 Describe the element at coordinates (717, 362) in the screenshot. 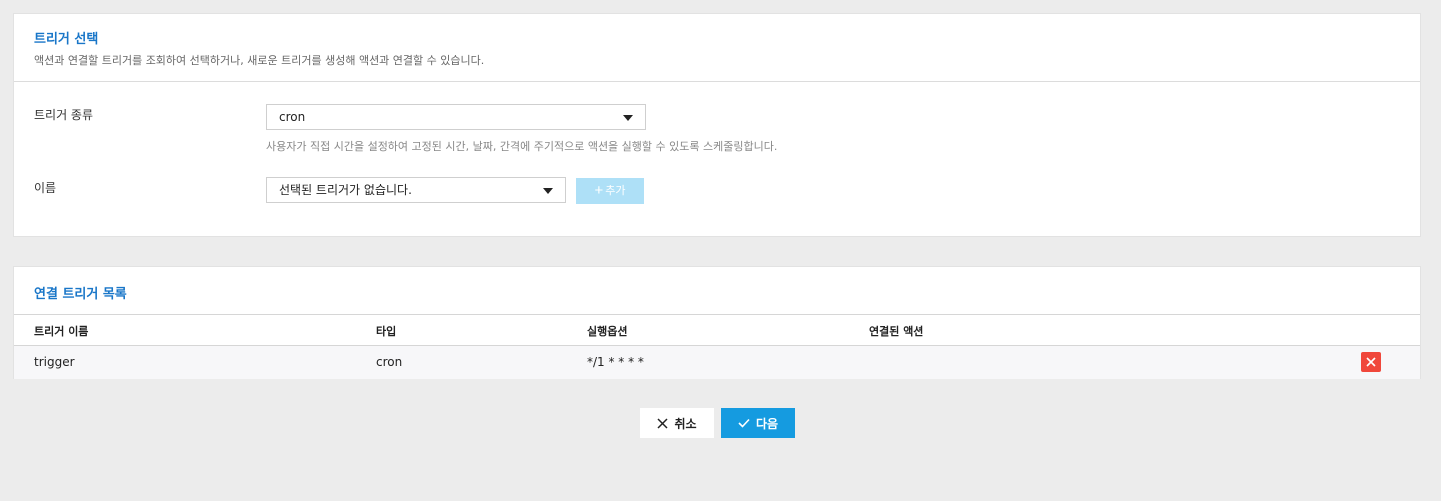

I see `table-row: trigger cron */1 * * * *` at that location.